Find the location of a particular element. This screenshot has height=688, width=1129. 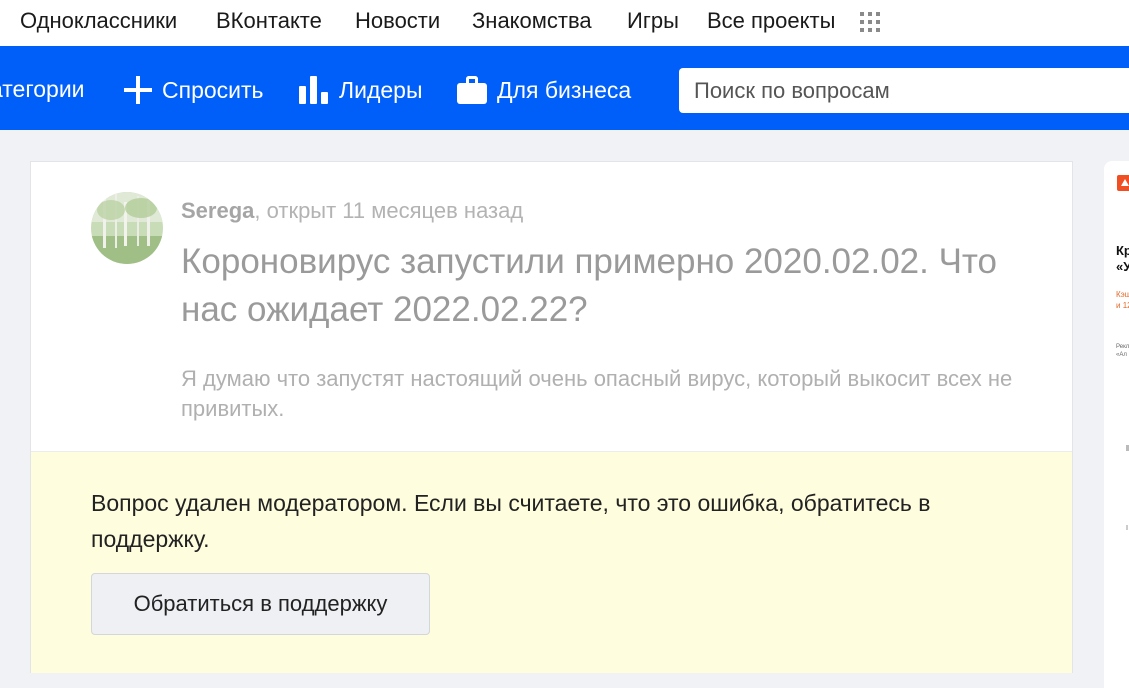

question-age: , открыт 11 месяцев назад is located at coordinates (389, 210).